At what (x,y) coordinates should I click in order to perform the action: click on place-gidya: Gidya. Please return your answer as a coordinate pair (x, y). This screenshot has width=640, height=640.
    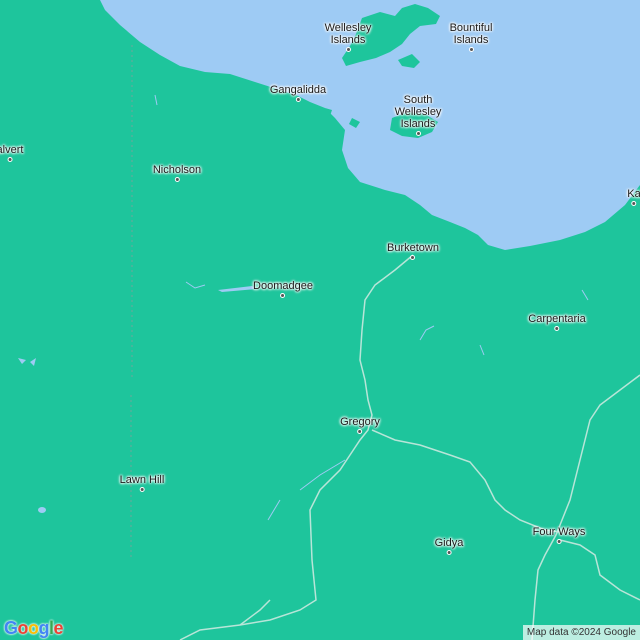
    Looking at the image, I should click on (449, 546).